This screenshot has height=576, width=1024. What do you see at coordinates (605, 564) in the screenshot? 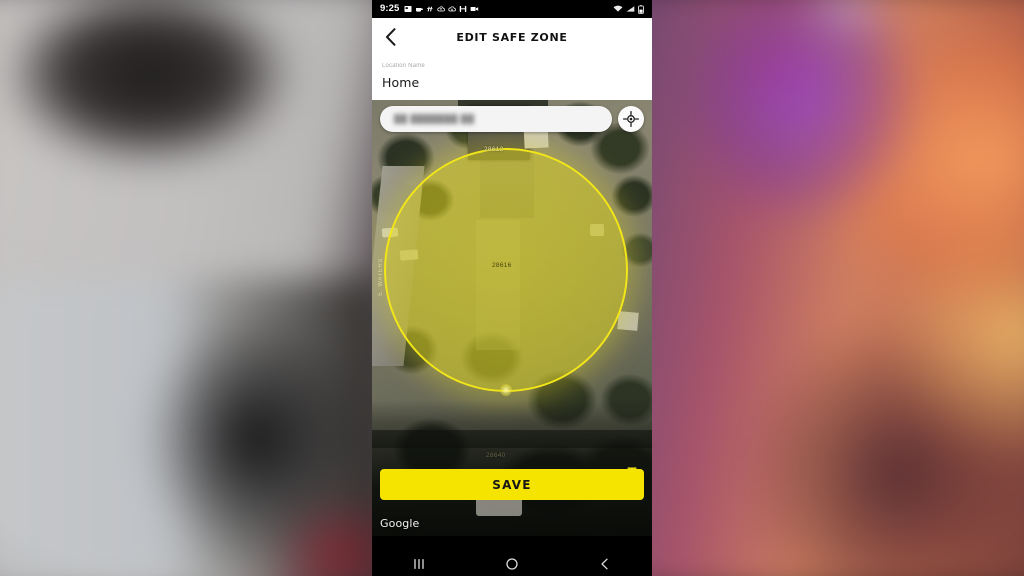
I see `nav-back-button` at bounding box center [605, 564].